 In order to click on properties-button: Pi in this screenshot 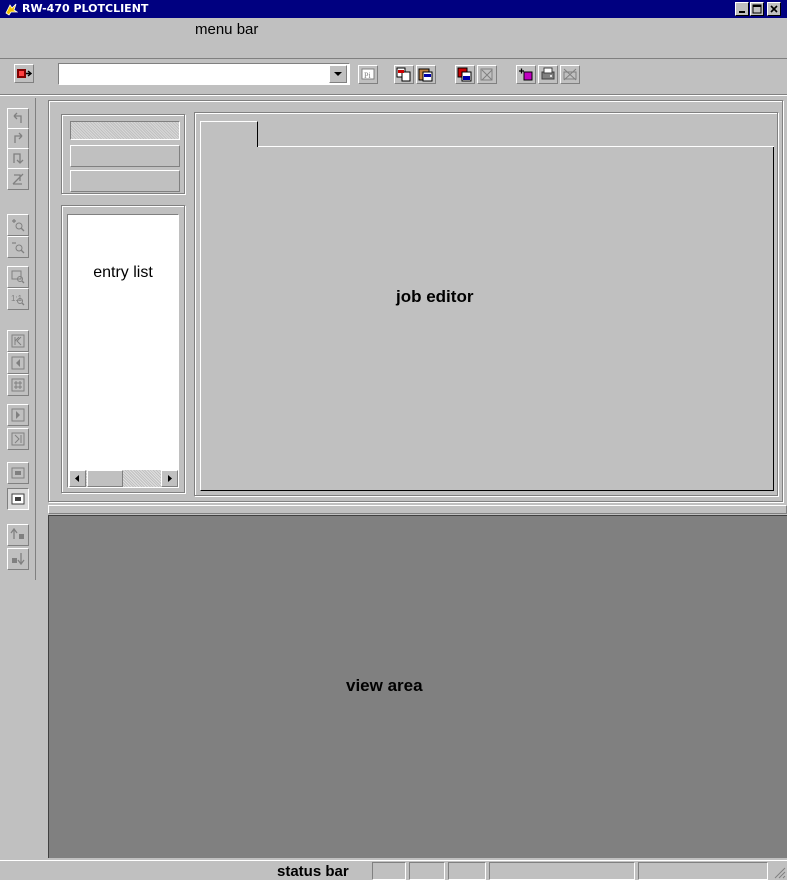, I will do `click(368, 74)`.